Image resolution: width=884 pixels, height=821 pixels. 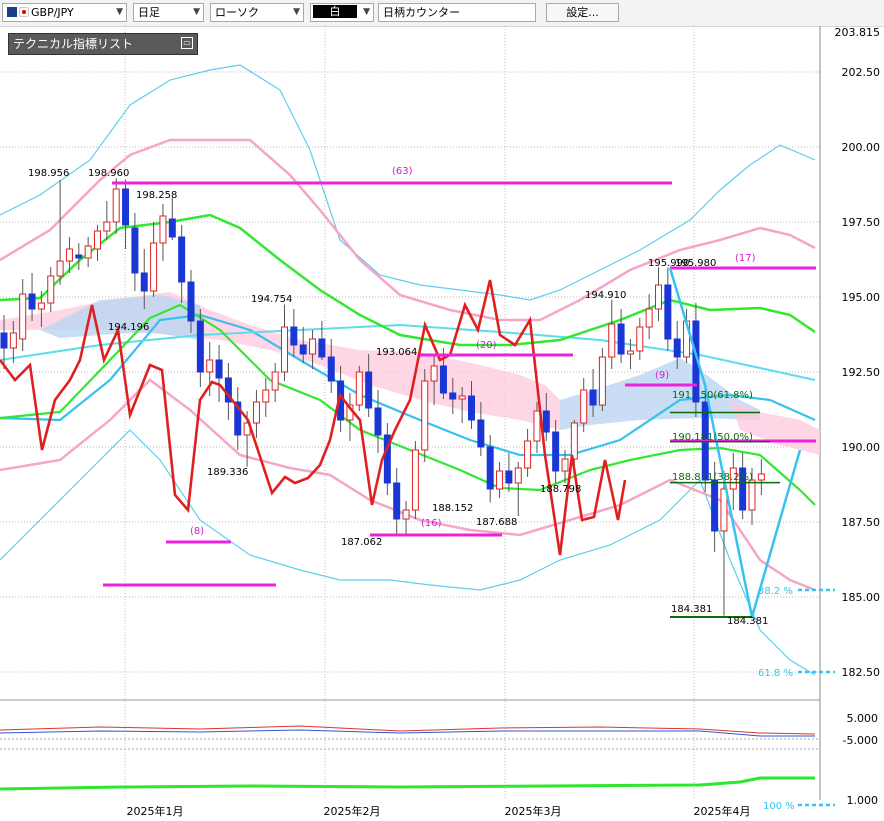 I want to click on indicator-list-title: テクニカル指標リスト, so click(x=73, y=44).